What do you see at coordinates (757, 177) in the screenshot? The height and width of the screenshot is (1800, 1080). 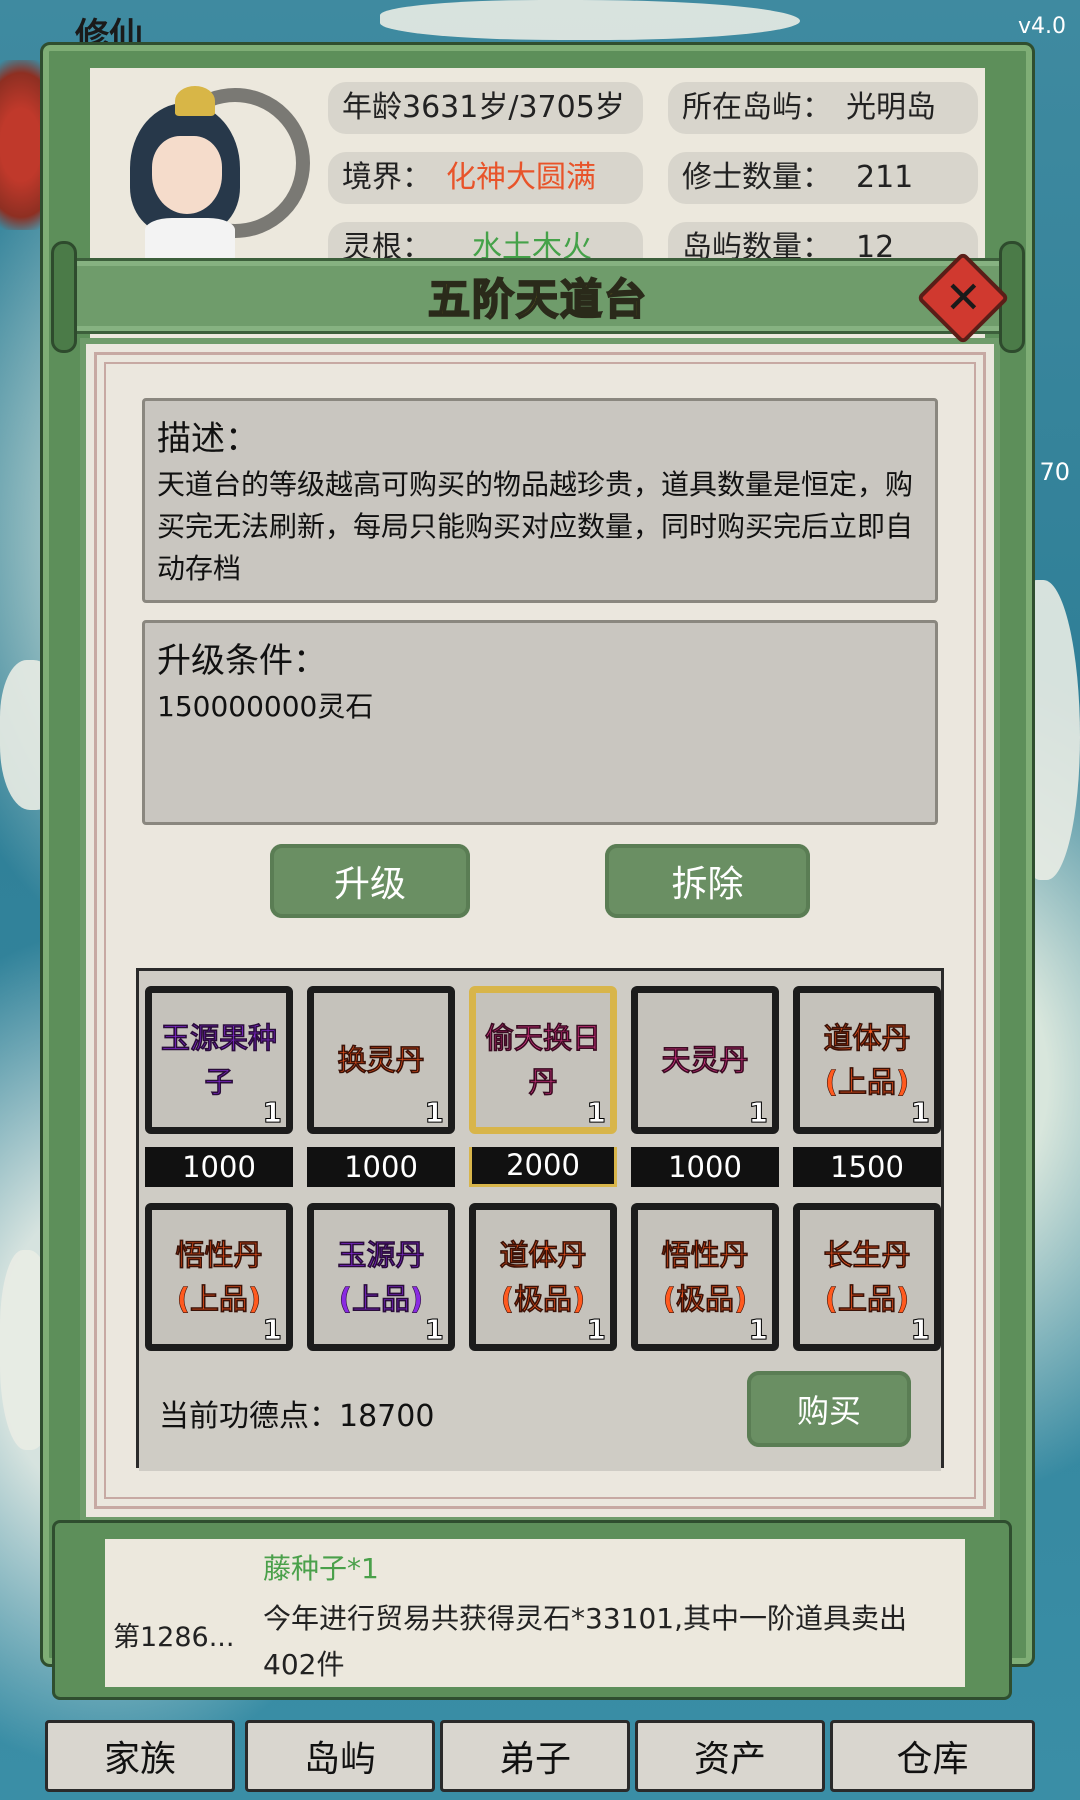 I see `cultivators-label: 修士数量：` at bounding box center [757, 177].